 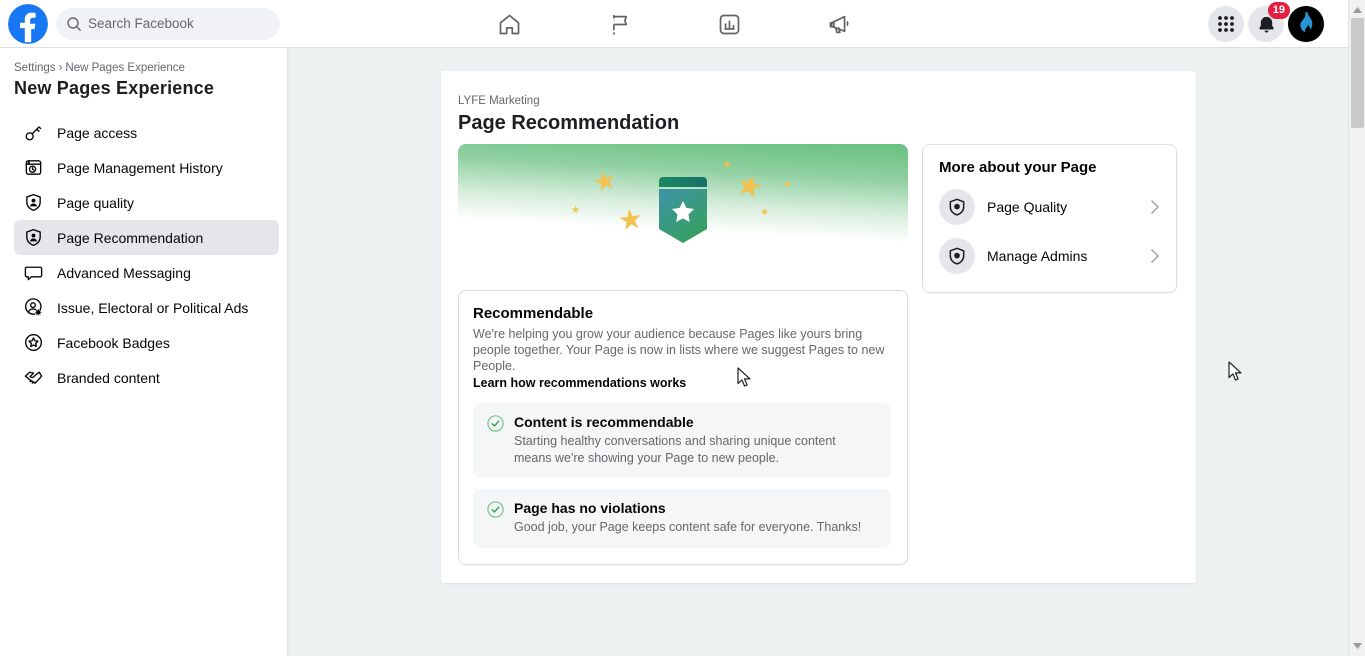 I want to click on facebook-logo, so click(x=28, y=23).